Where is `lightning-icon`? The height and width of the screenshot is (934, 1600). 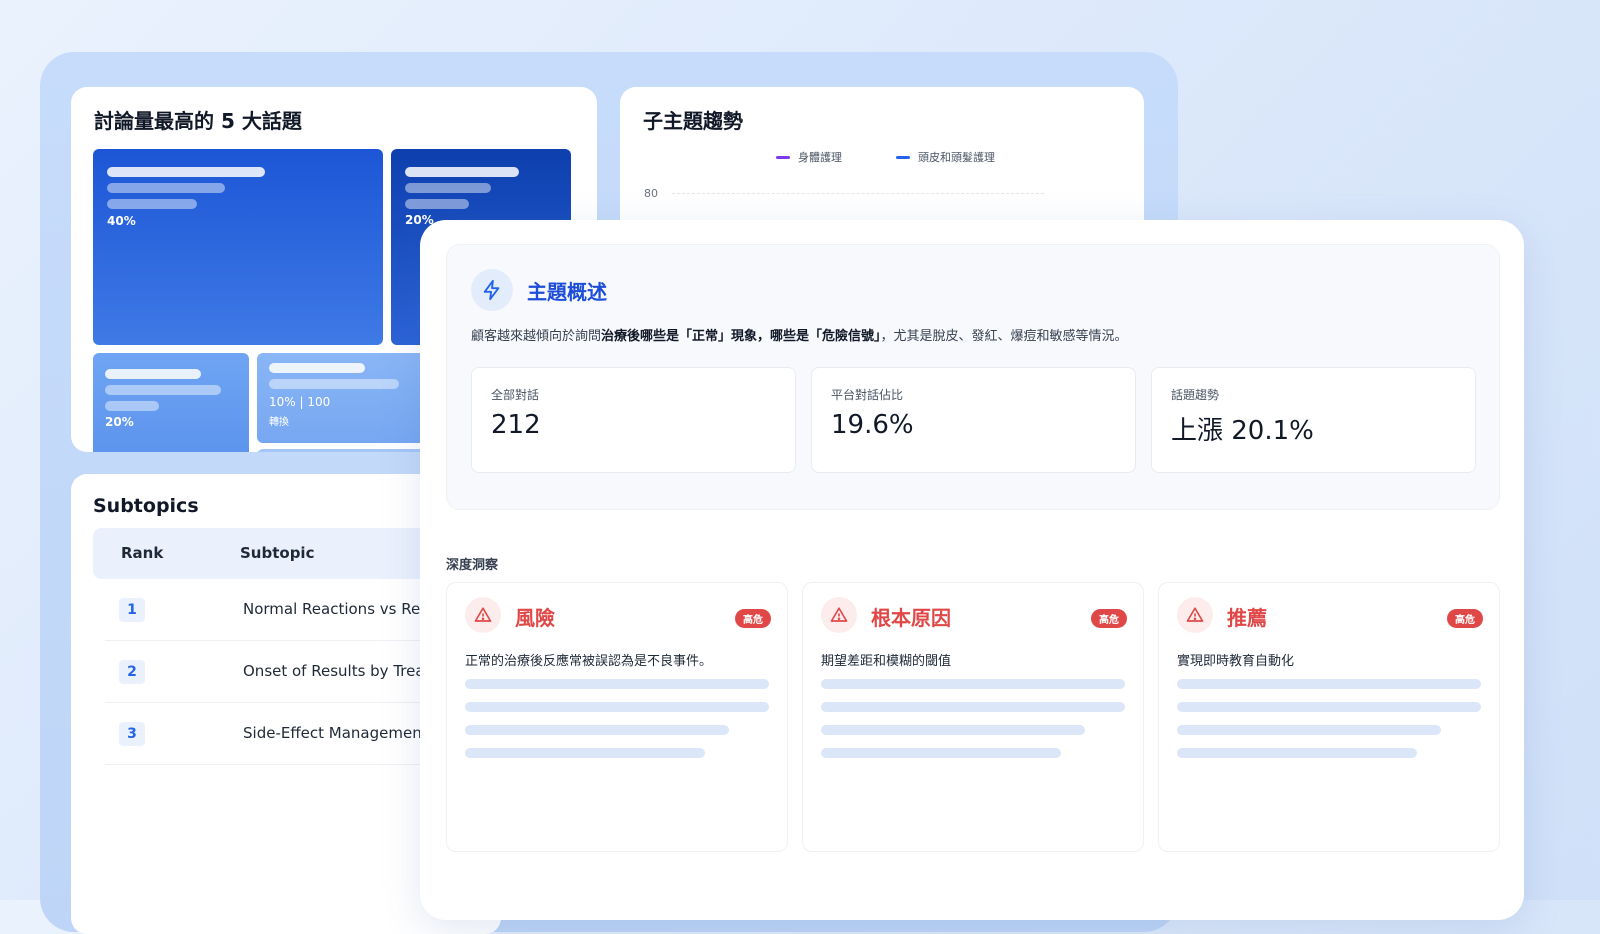 lightning-icon is located at coordinates (492, 290).